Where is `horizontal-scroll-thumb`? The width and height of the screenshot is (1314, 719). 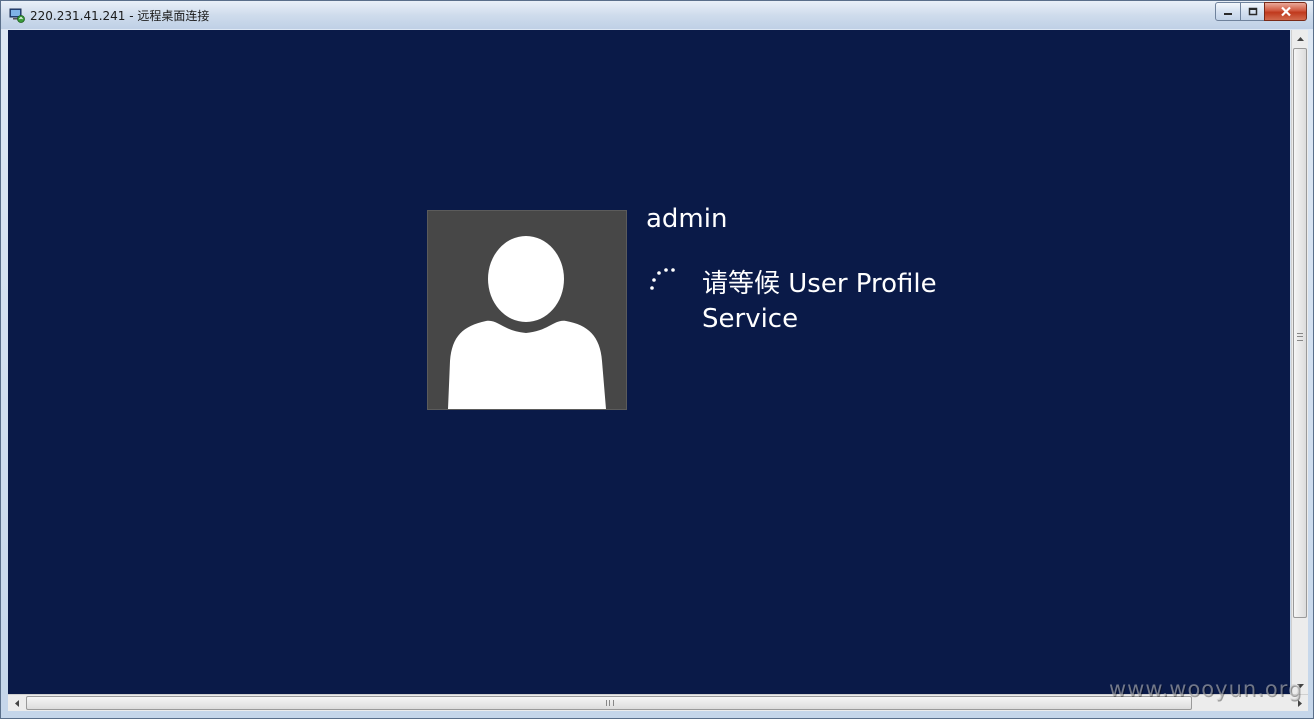 horizontal-scroll-thumb is located at coordinates (609, 703).